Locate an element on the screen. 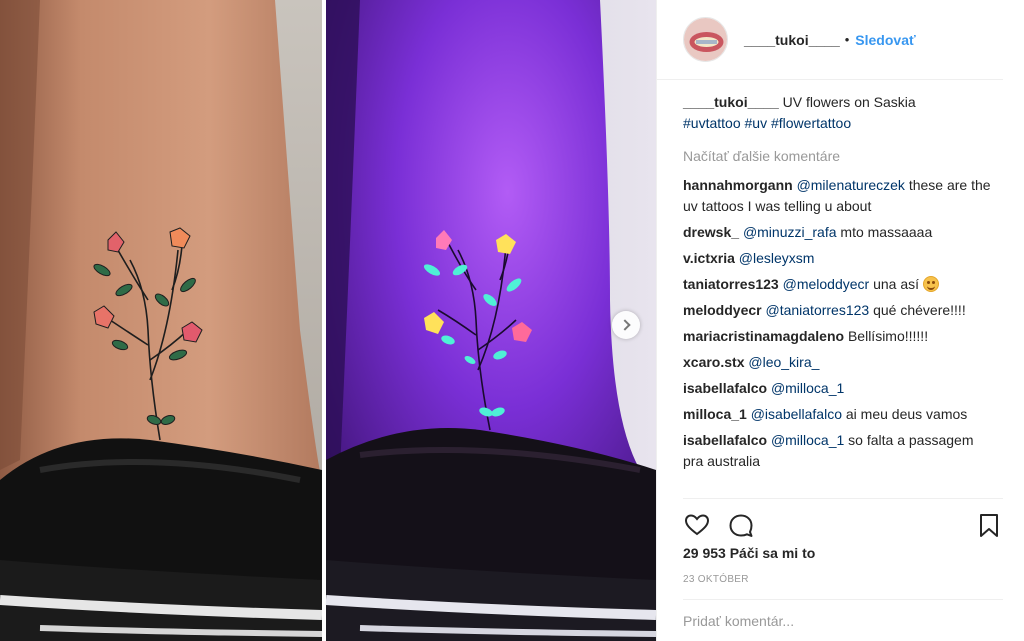  comment: xcaro.stx @leo_kira_ is located at coordinates (839, 362).